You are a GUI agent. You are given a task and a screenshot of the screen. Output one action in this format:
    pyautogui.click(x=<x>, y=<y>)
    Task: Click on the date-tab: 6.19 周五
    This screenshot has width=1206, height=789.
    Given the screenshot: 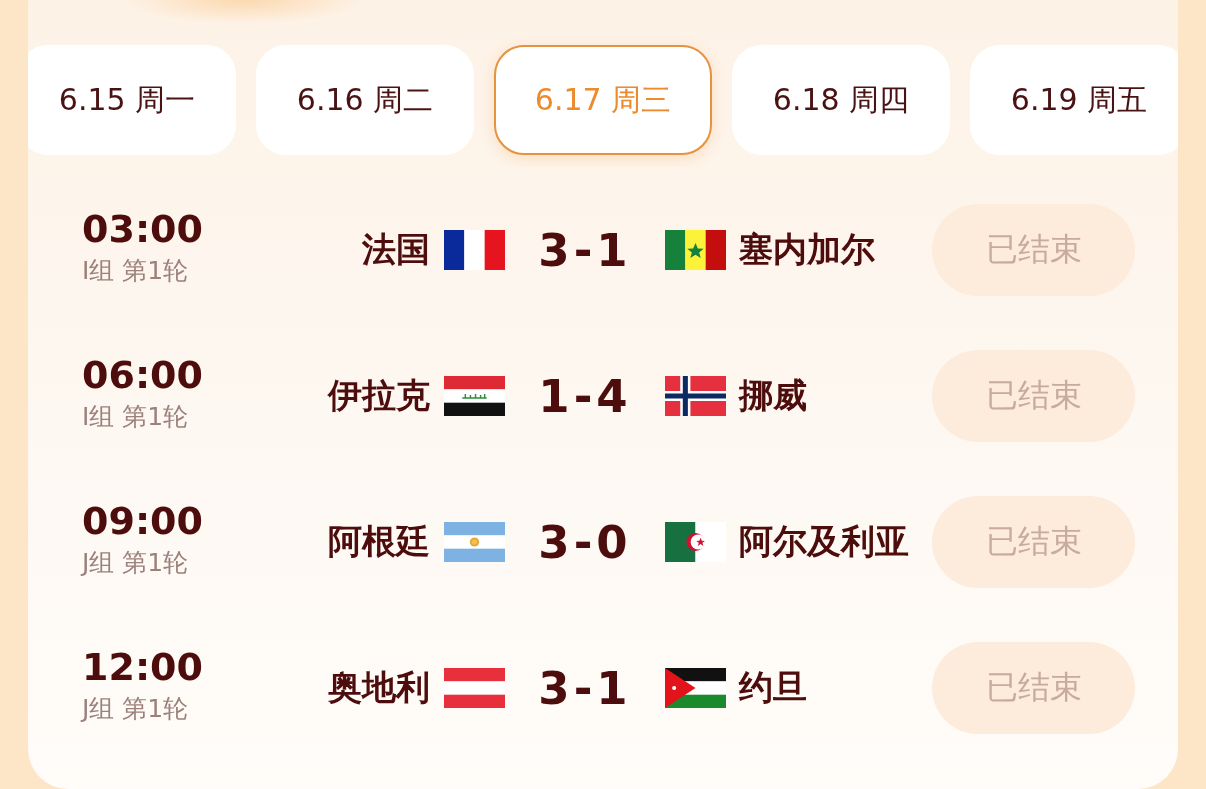 What is the action you would take?
    pyautogui.click(x=1074, y=100)
    